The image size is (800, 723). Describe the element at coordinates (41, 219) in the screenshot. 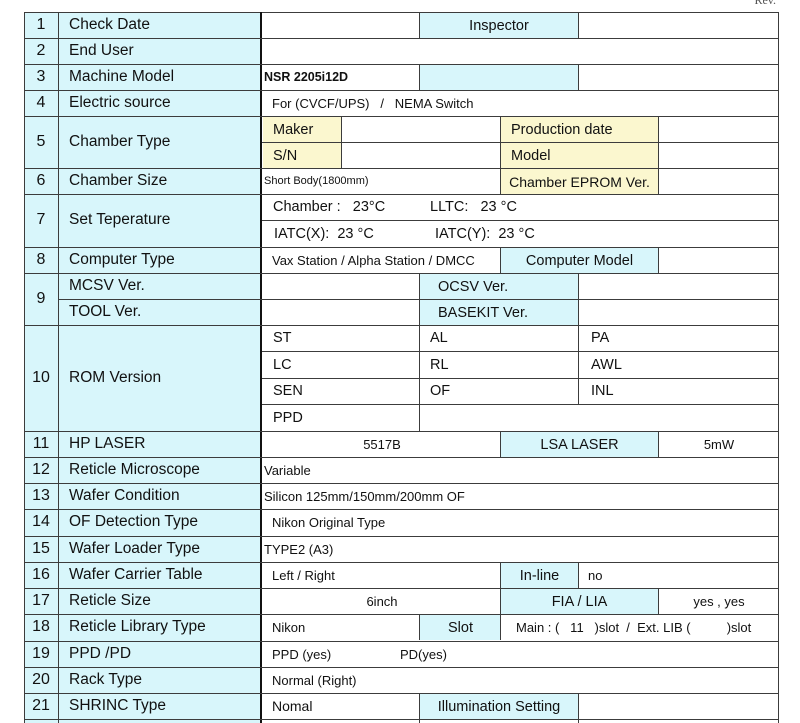

I see `row-number: 7` at that location.